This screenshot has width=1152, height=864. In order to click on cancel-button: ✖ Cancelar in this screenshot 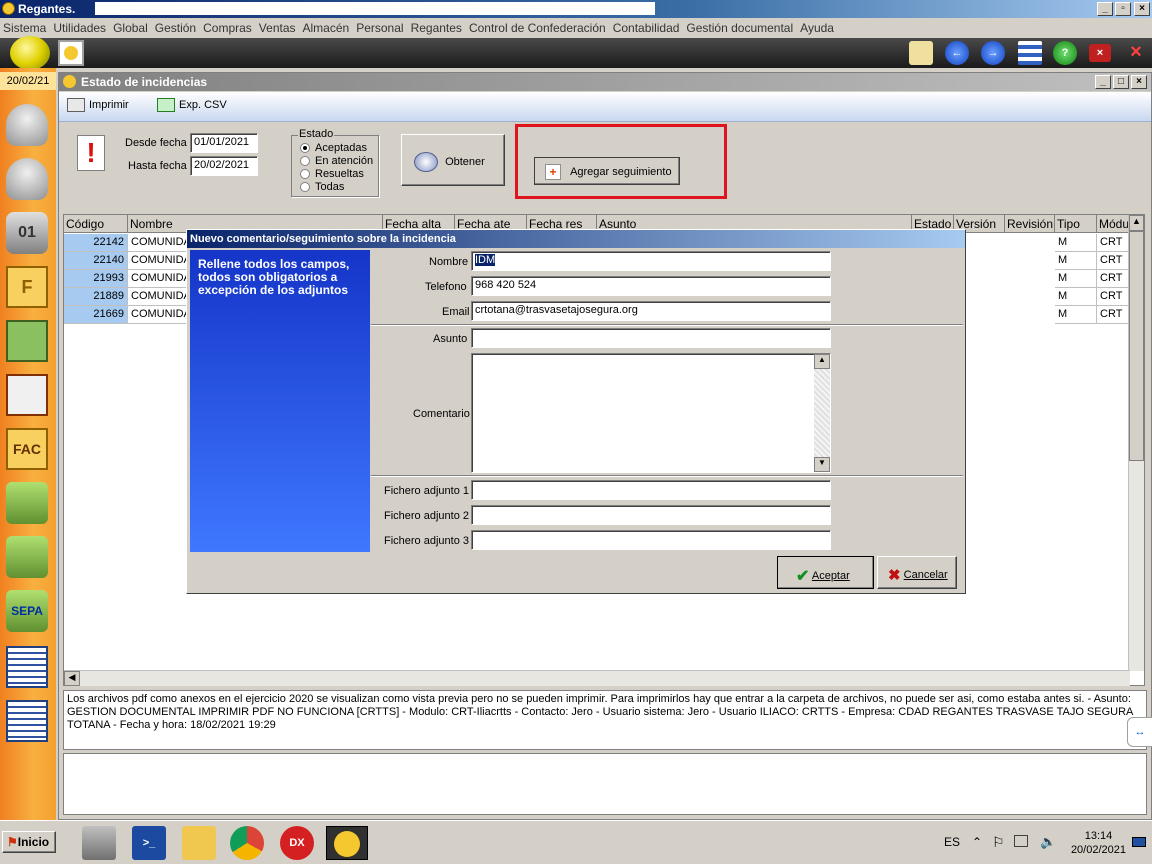, I will do `click(917, 572)`.